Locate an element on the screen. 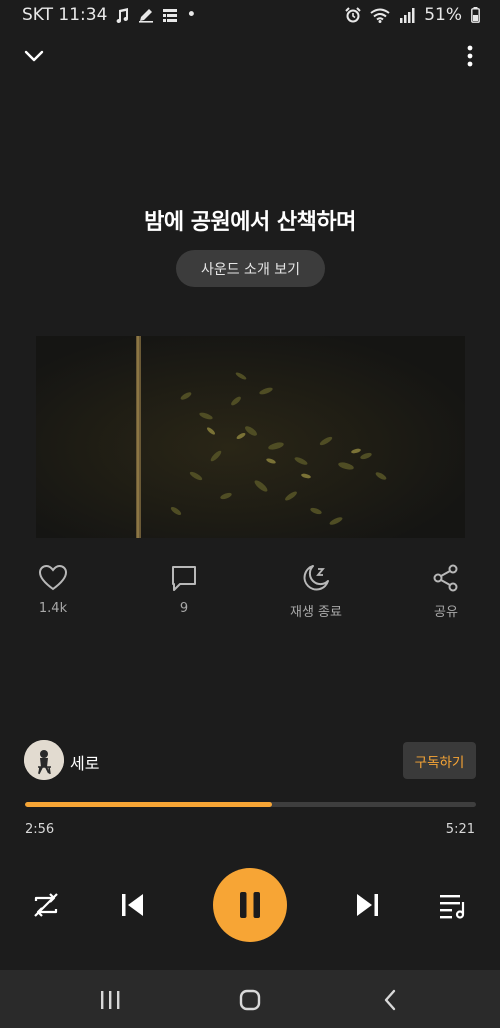 Image resolution: width=500 pixels, height=1028 pixels. sleep-timer-icon is located at coordinates (316, 578).